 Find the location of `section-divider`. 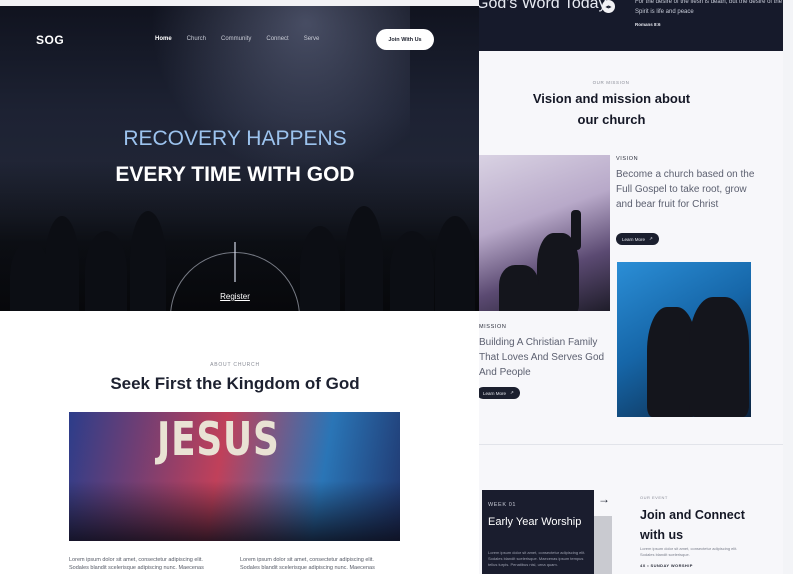

section-divider is located at coordinates (631, 444).